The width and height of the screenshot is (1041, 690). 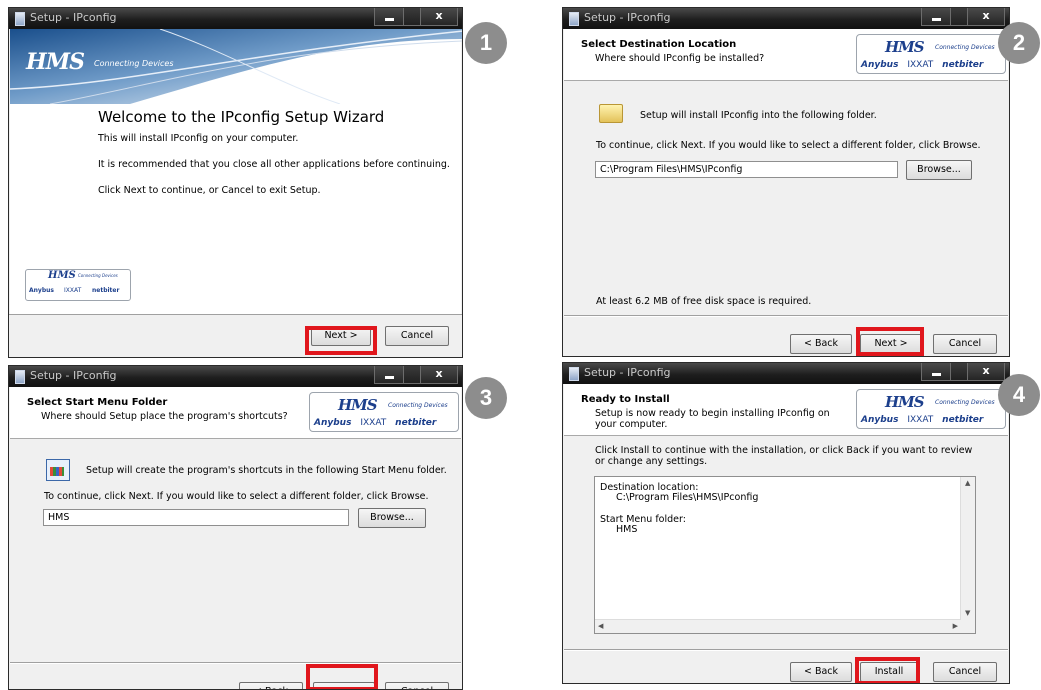 I want to click on destination-path-field: C:\Program Files\HMS\IPconfig, so click(x=746, y=169).